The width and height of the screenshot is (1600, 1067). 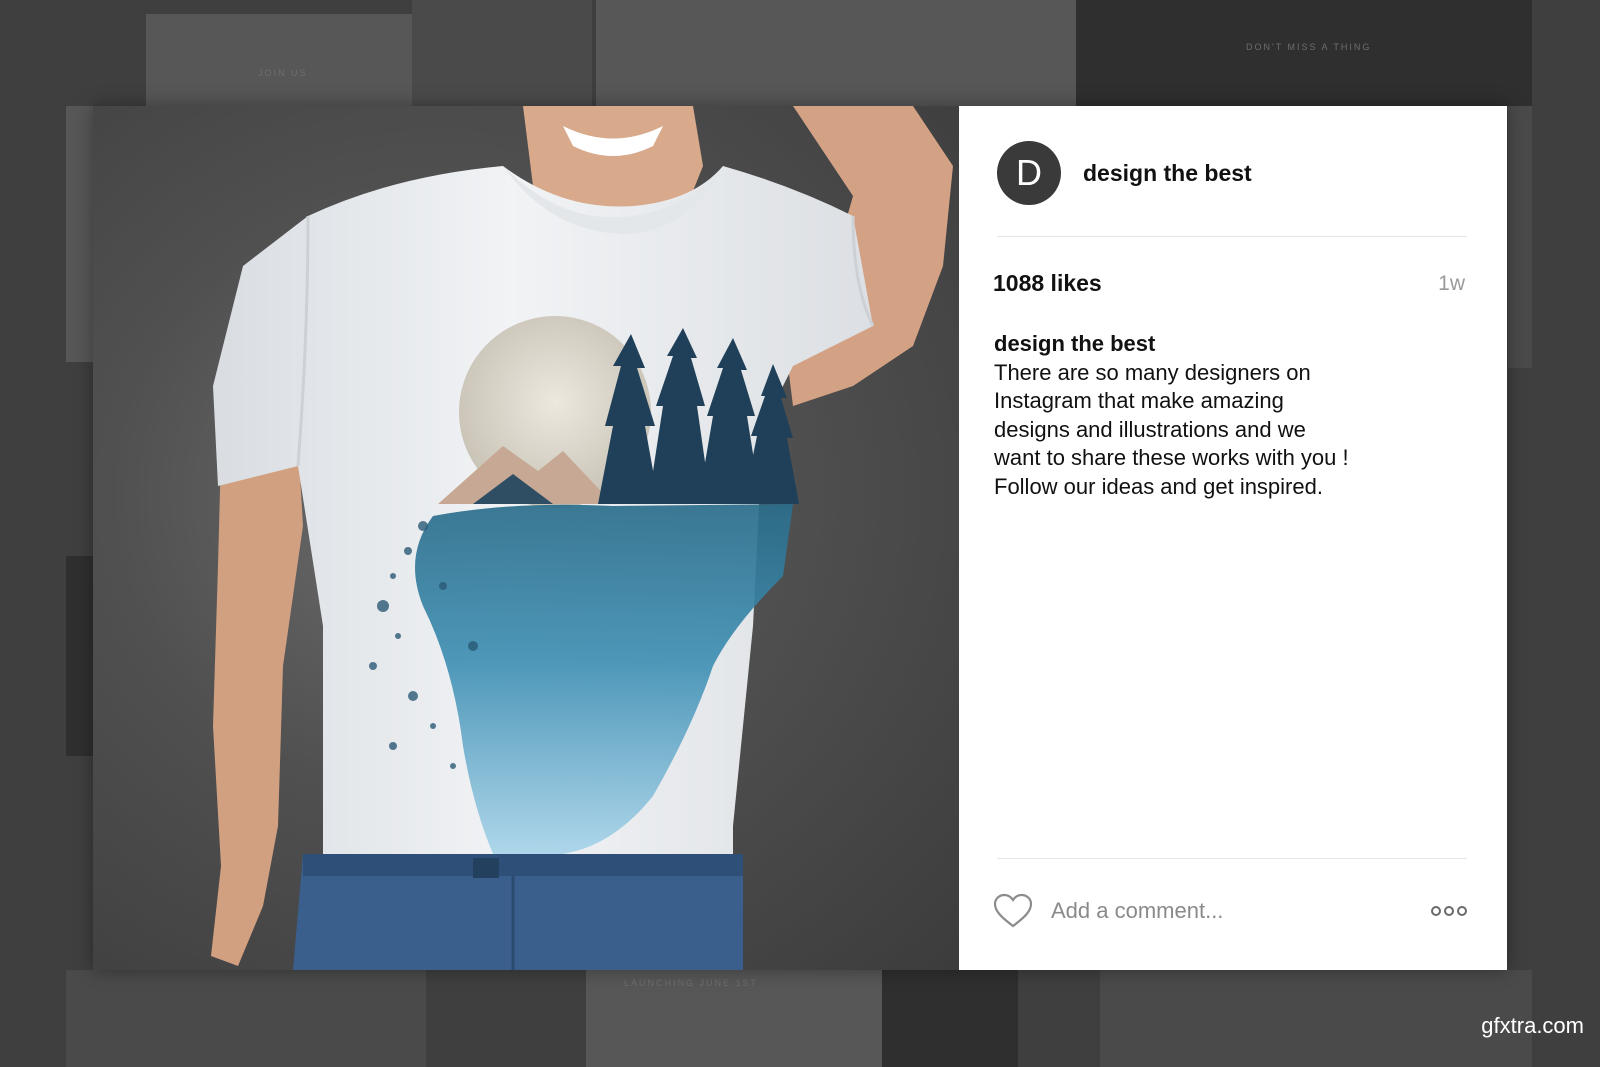 I want to click on comment-bar, so click(x=1231, y=911).